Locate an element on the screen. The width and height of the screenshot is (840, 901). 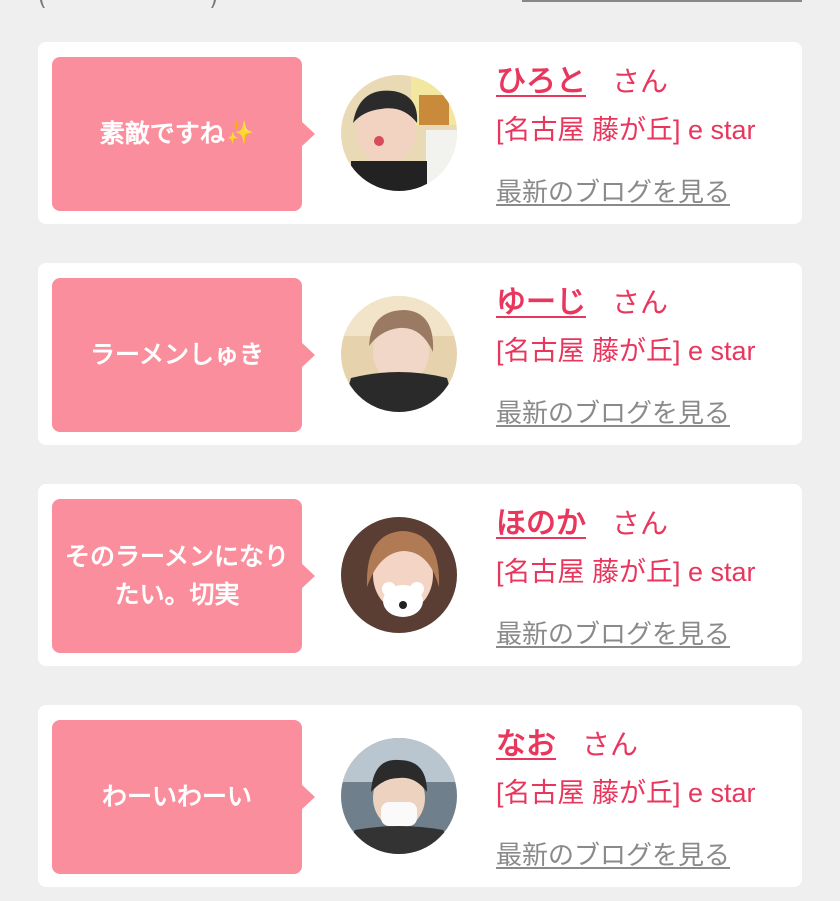
comment-bubble: 素敵ですね ✨ is located at coordinates (183, 134).